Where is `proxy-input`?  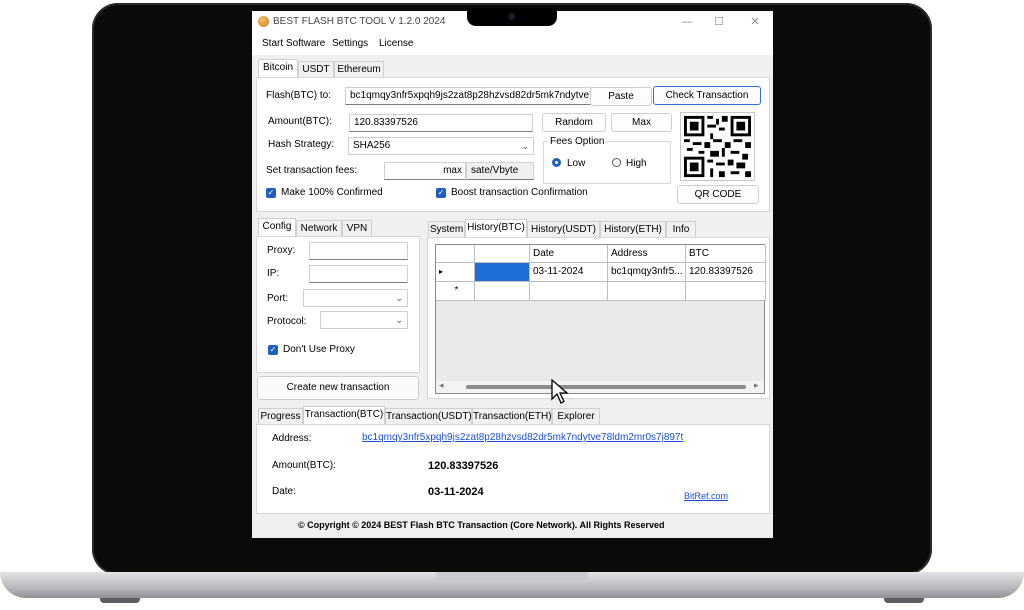 proxy-input is located at coordinates (358, 251).